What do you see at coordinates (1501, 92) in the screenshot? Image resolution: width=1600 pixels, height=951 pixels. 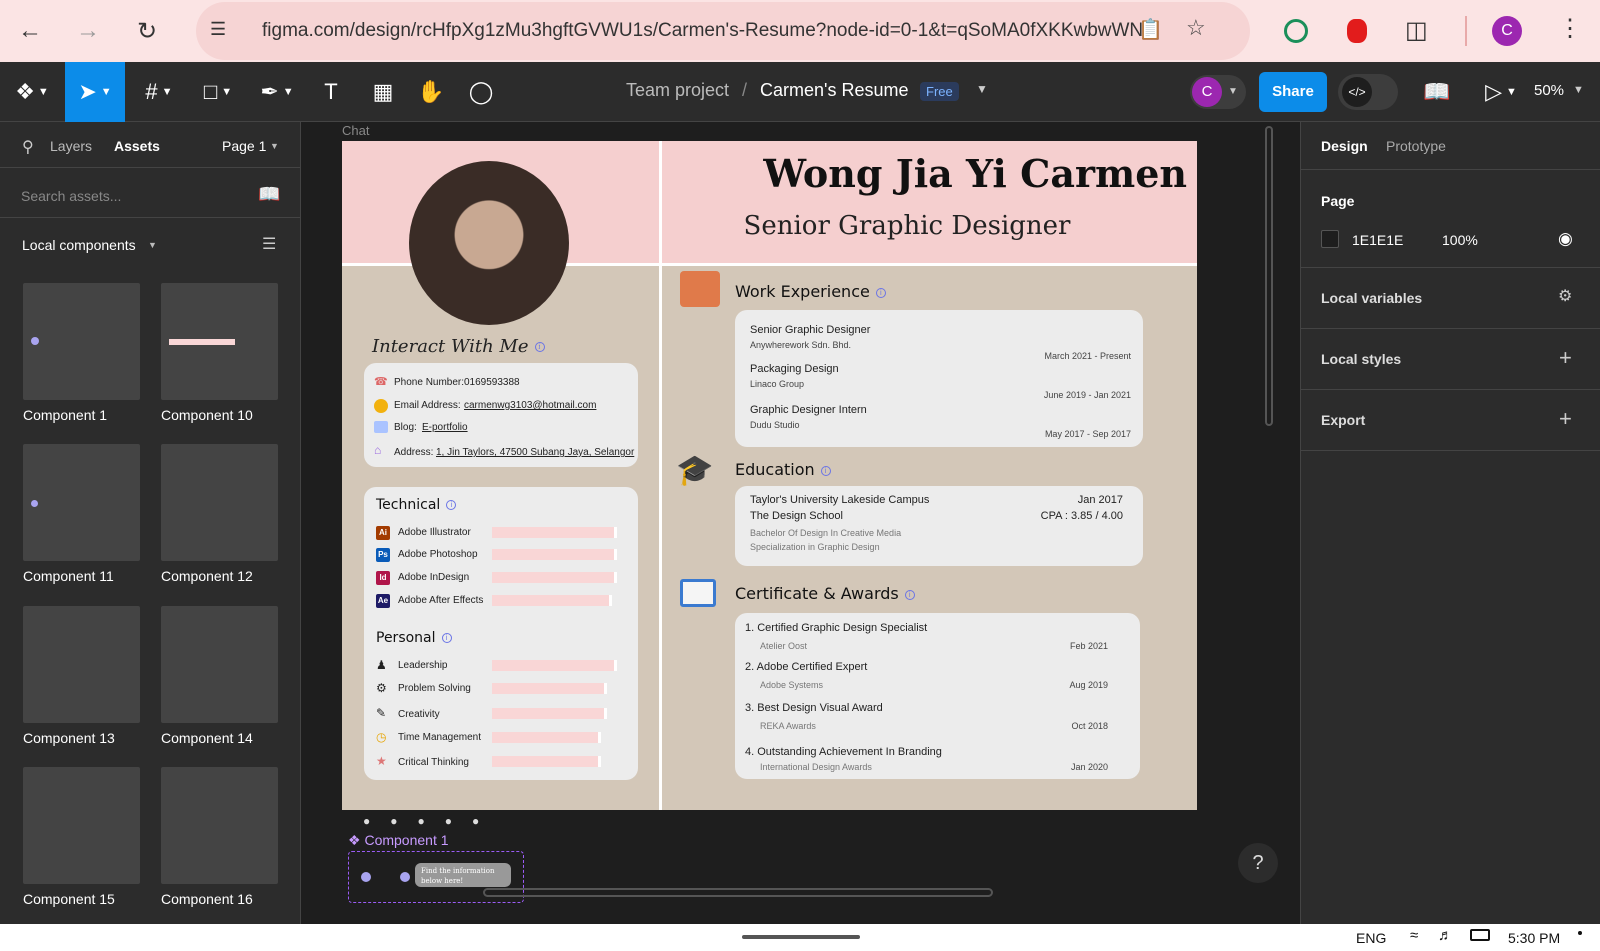 I see `present-play-icon: ▷ ▼` at bounding box center [1501, 92].